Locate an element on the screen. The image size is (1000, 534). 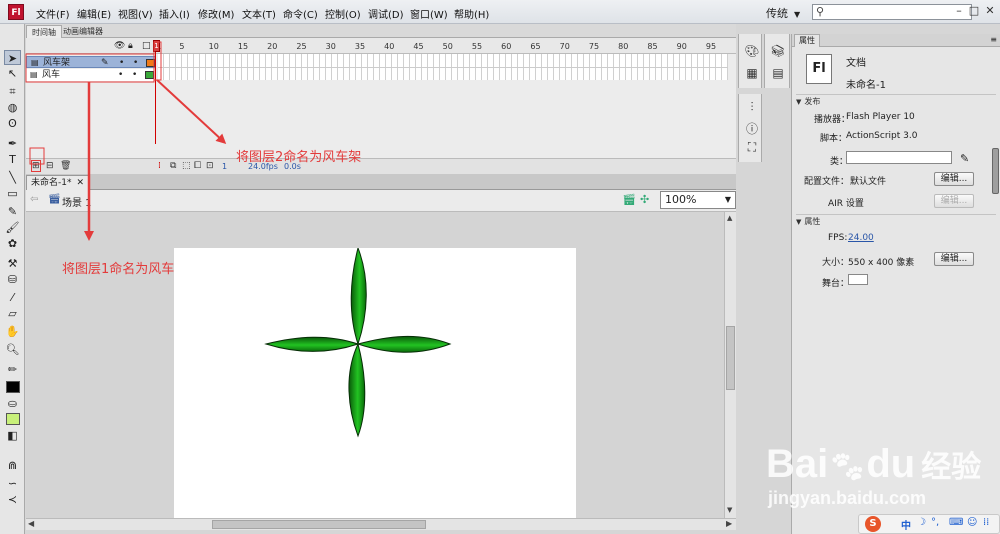
close-button: ✕ is located at coordinates (990, 11).